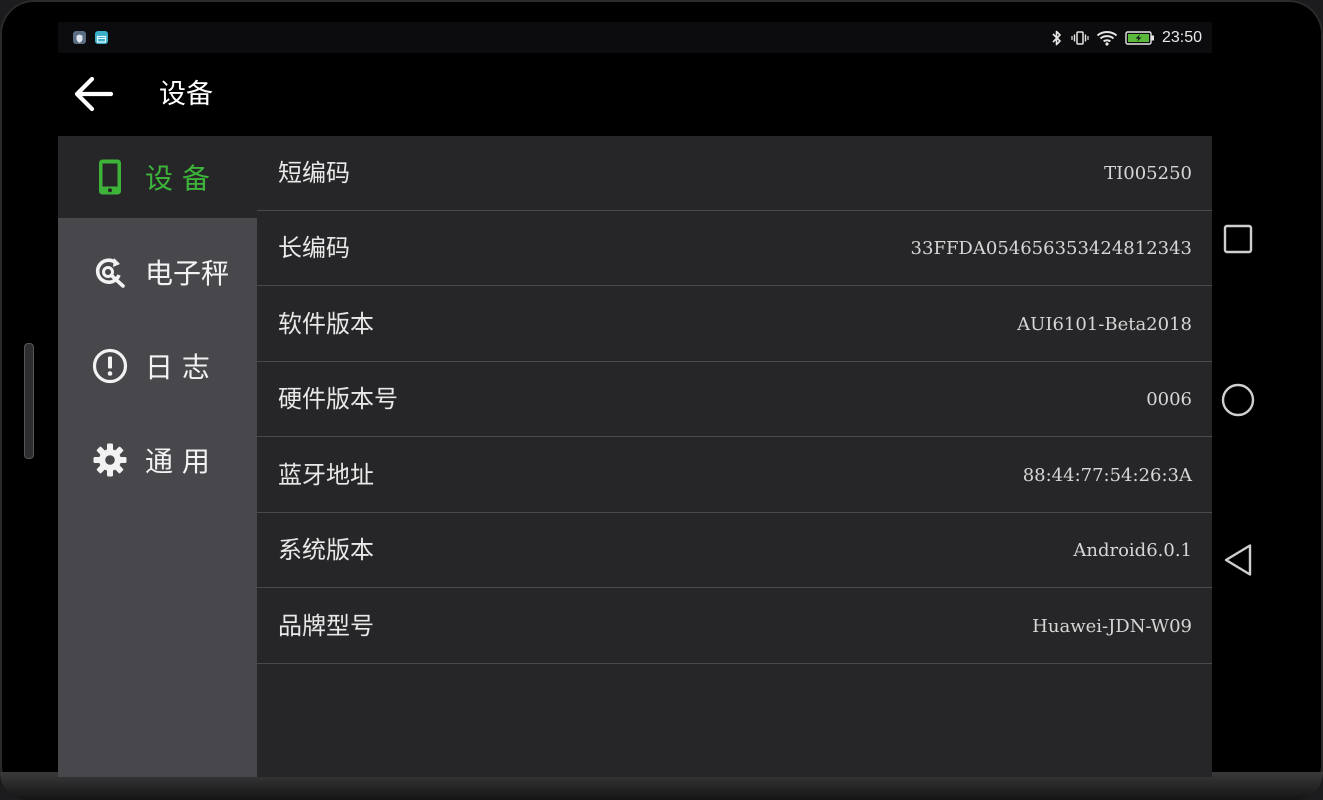  What do you see at coordinates (1169, 399) in the screenshot?
I see `row-value: 0006` at bounding box center [1169, 399].